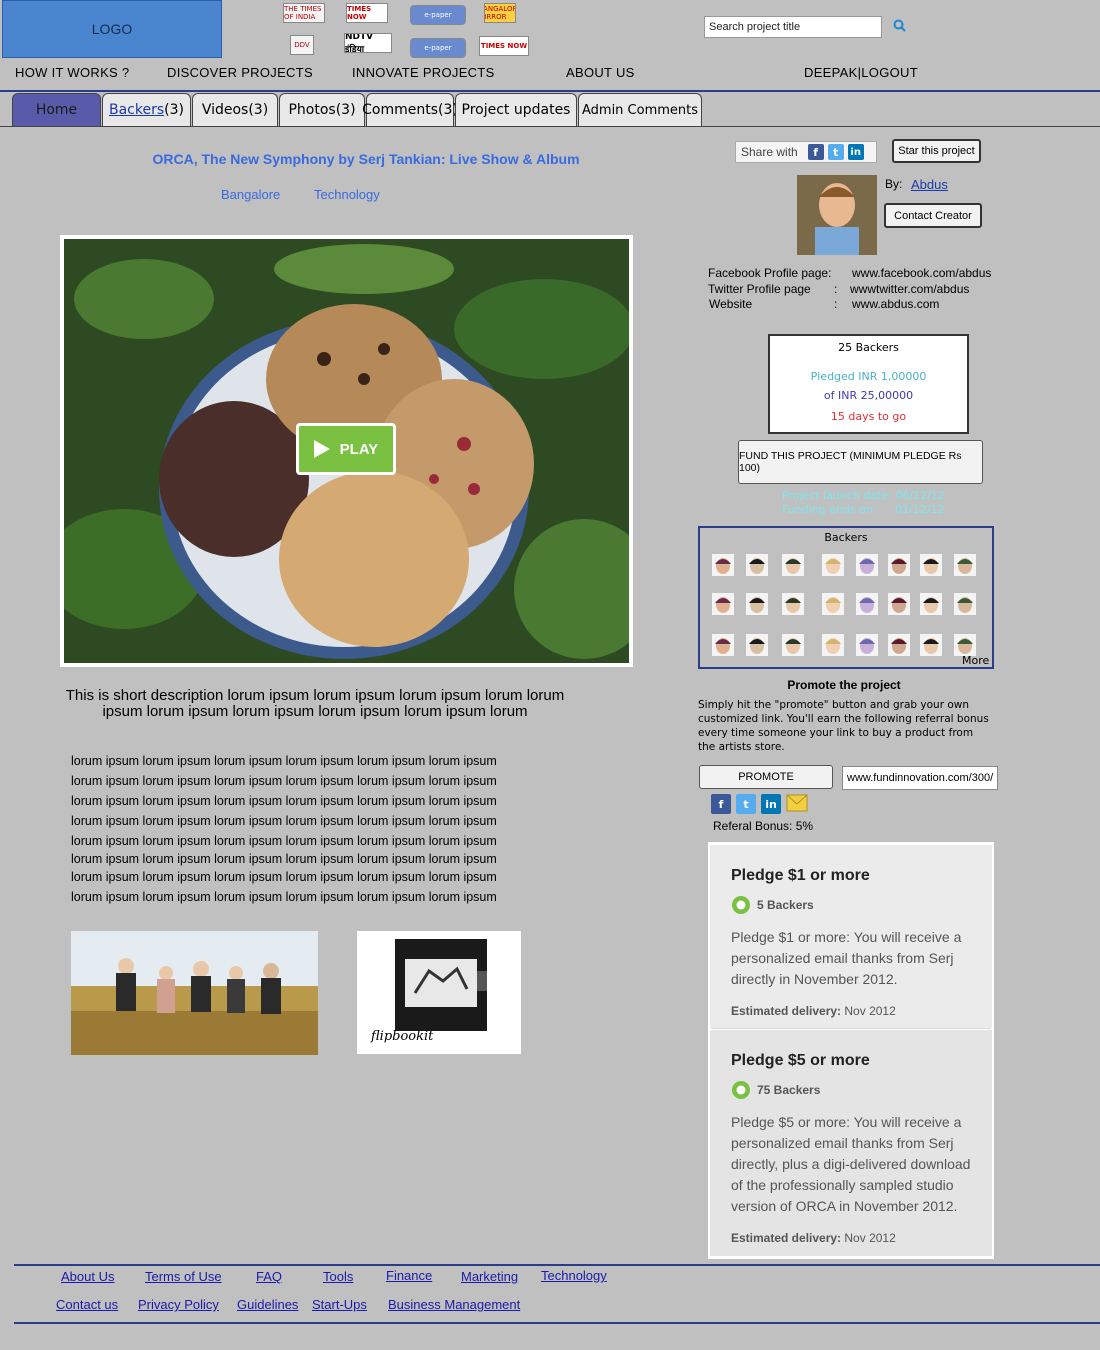 The width and height of the screenshot is (1100, 1350). Describe the element at coordinates (550, 91) in the screenshot. I see `nav-divider` at that location.